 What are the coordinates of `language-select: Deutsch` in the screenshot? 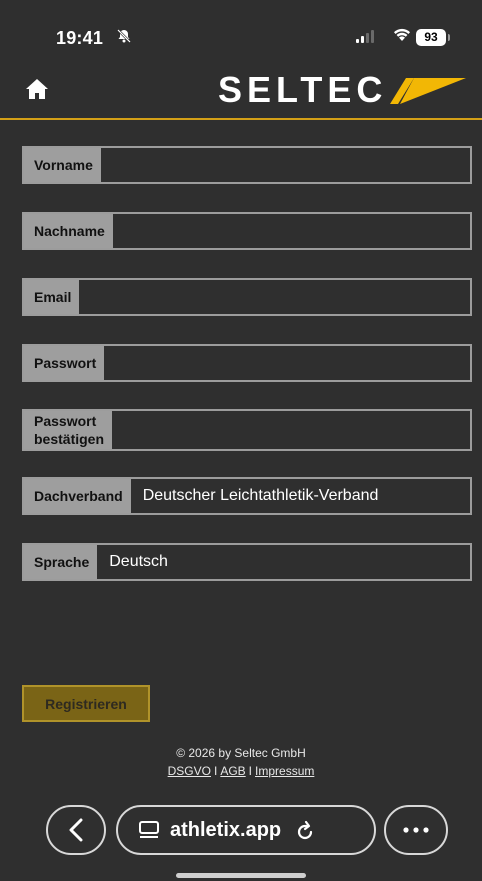 It's located at (283, 562).